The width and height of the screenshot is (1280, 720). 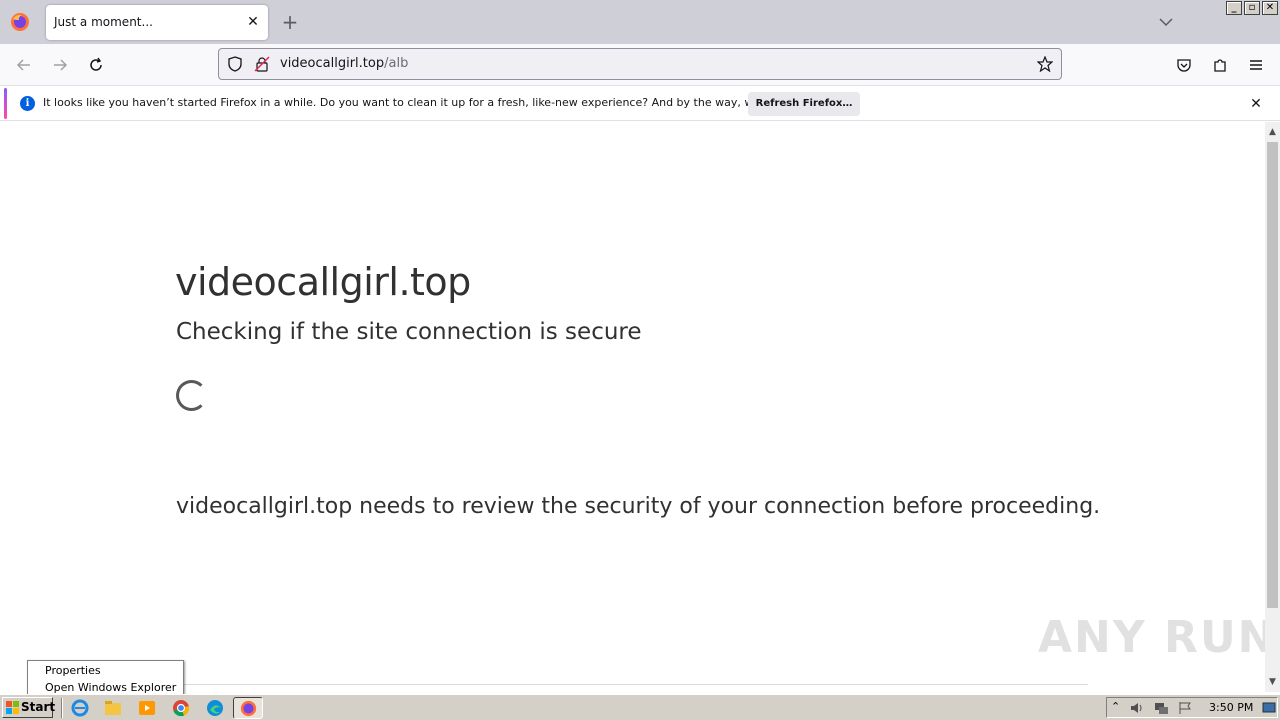 What do you see at coordinates (1045, 64) in the screenshot?
I see `bookmark-star-icon` at bounding box center [1045, 64].